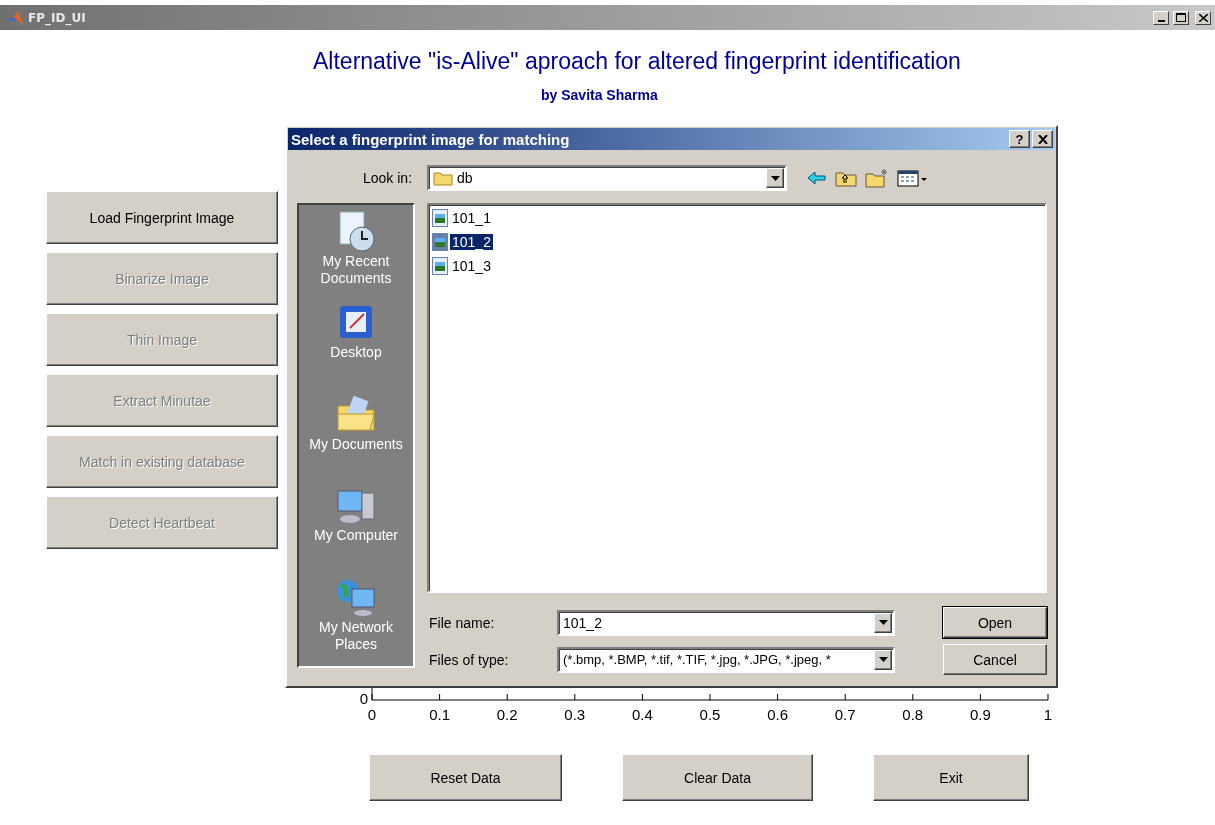 The height and width of the screenshot is (825, 1215). What do you see at coordinates (507, 714) in the screenshot?
I see `tick-label: 0.2` at bounding box center [507, 714].